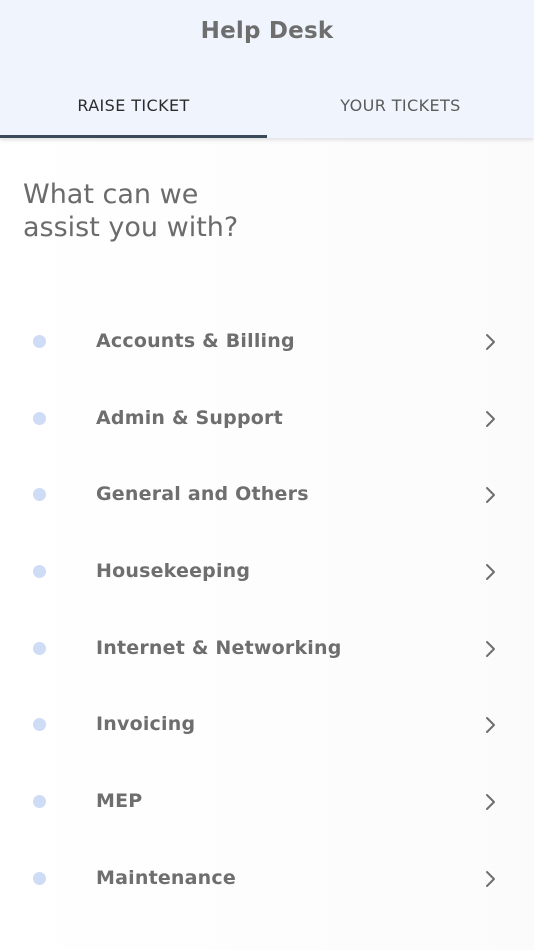 The width and height of the screenshot is (534, 950). What do you see at coordinates (219, 647) in the screenshot?
I see `category-label: Internet & Networking` at bounding box center [219, 647].